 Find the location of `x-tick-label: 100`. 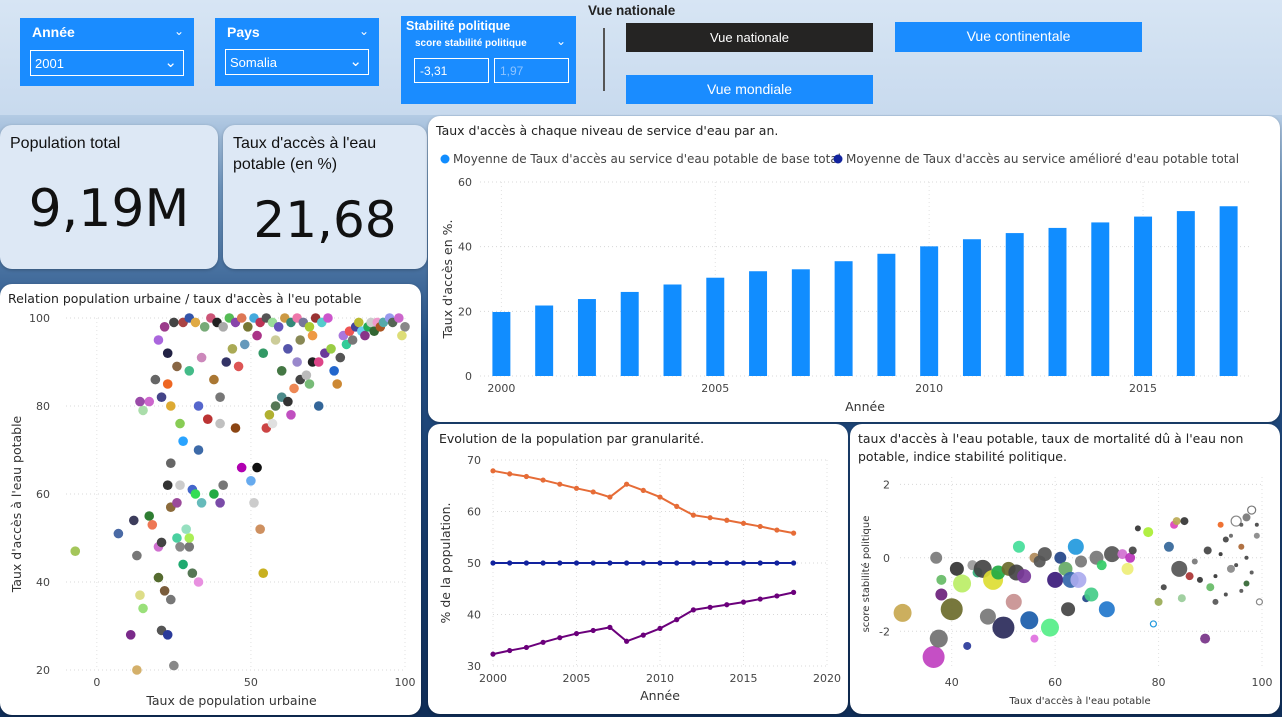

x-tick-label: 100 is located at coordinates (405, 682).